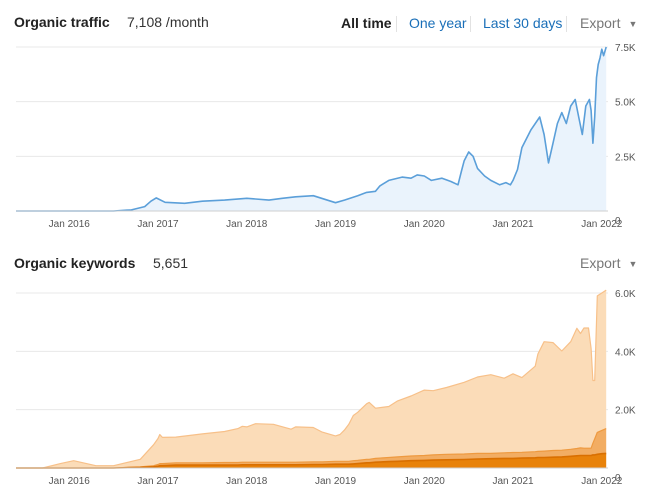 The image size is (661, 491). Describe the element at coordinates (625, 103) in the screenshot. I see `y-tick-label: 5.0K` at that location.